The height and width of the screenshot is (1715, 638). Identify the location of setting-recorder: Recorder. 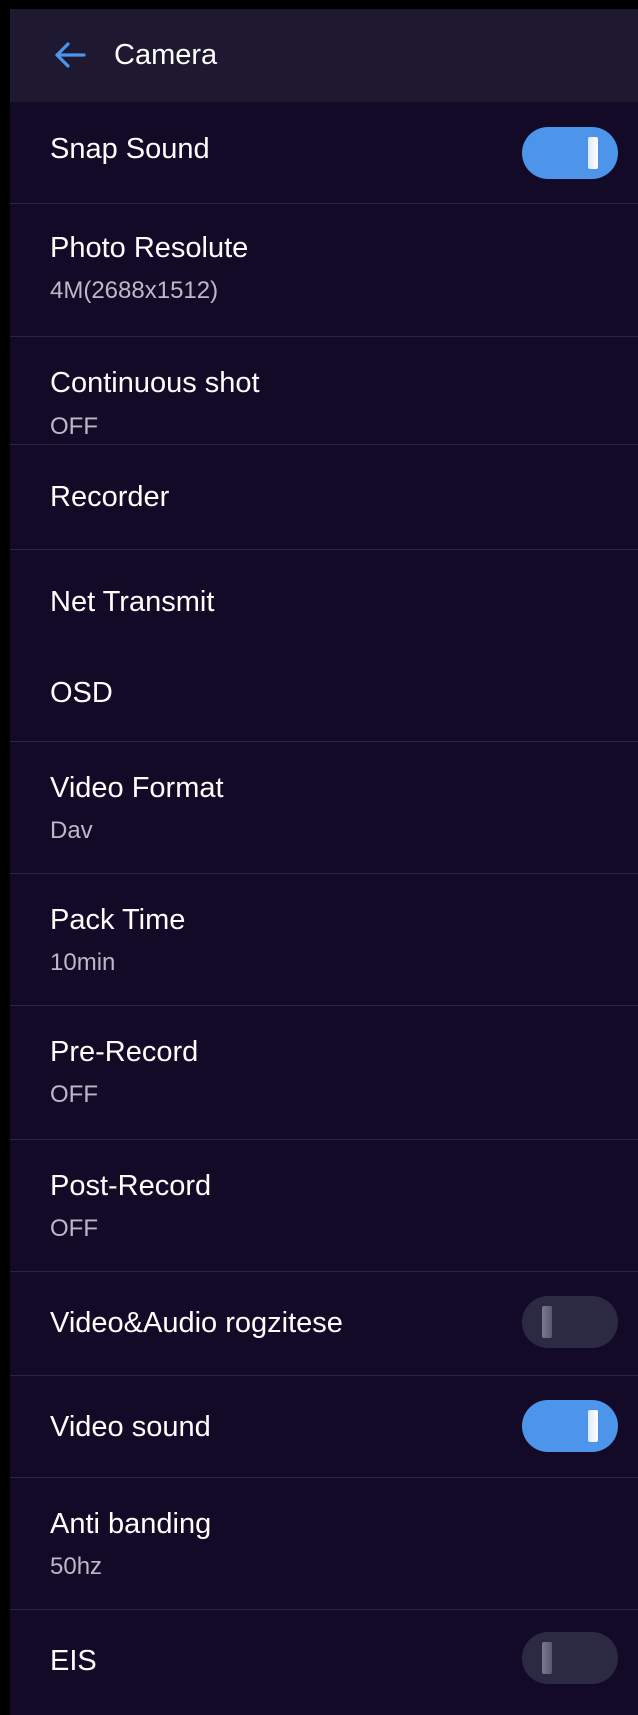
(324, 497).